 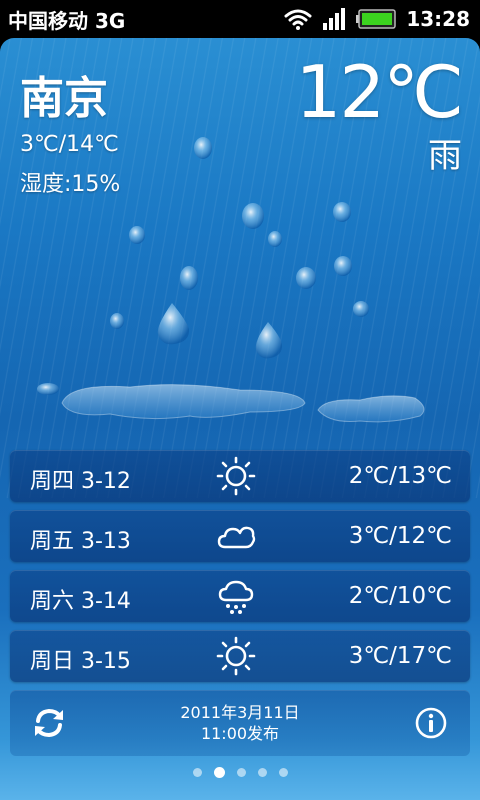 What do you see at coordinates (379, 92) in the screenshot?
I see `current-temperature: 12℃` at bounding box center [379, 92].